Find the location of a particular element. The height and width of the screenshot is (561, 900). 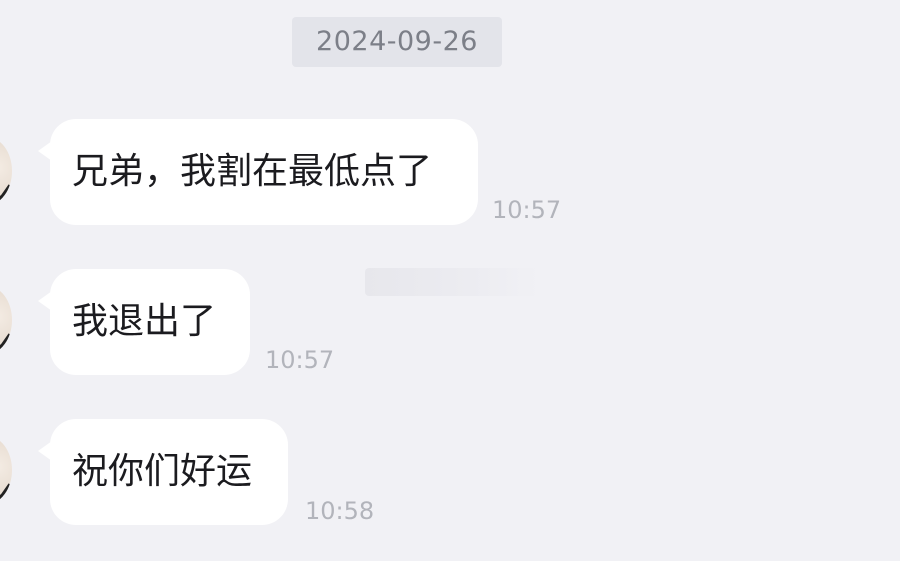

message-bubble: 祝你们好运 is located at coordinates (163, 472).